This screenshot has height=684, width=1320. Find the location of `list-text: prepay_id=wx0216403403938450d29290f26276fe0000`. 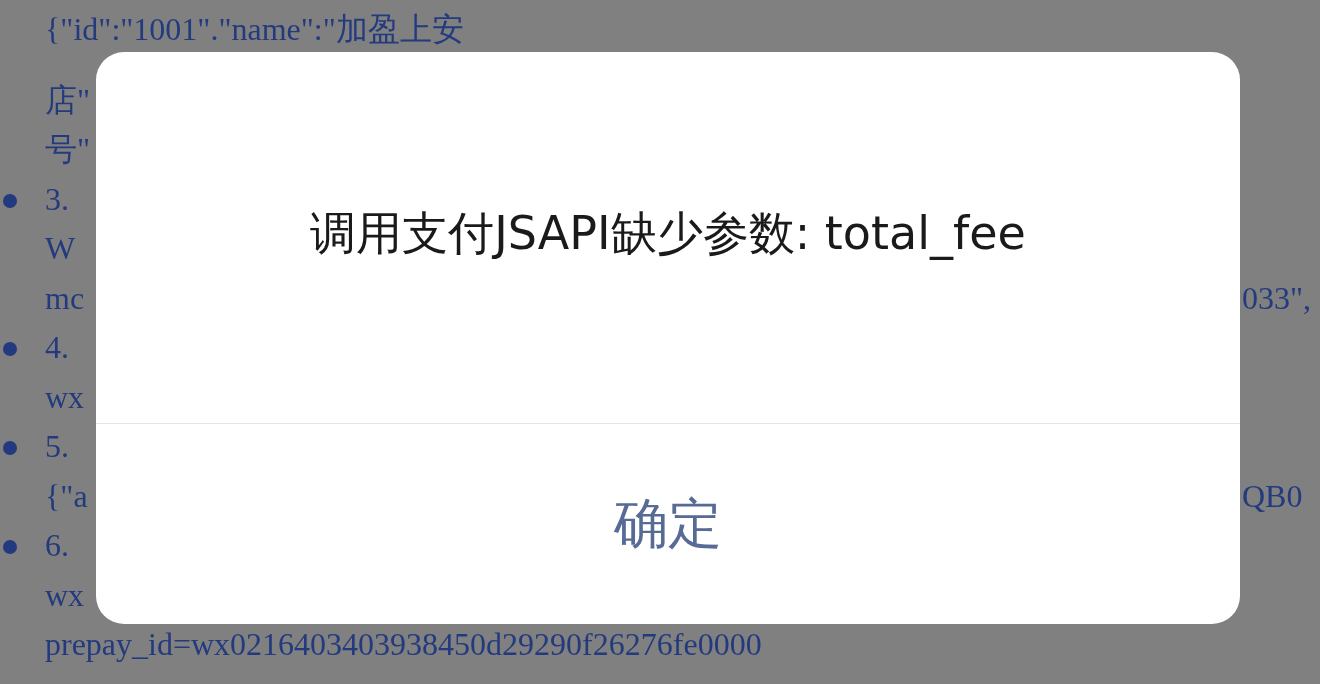

list-text: prepay_id=wx0216403403938450d29290f26276fe0000 is located at coordinates (403, 644).